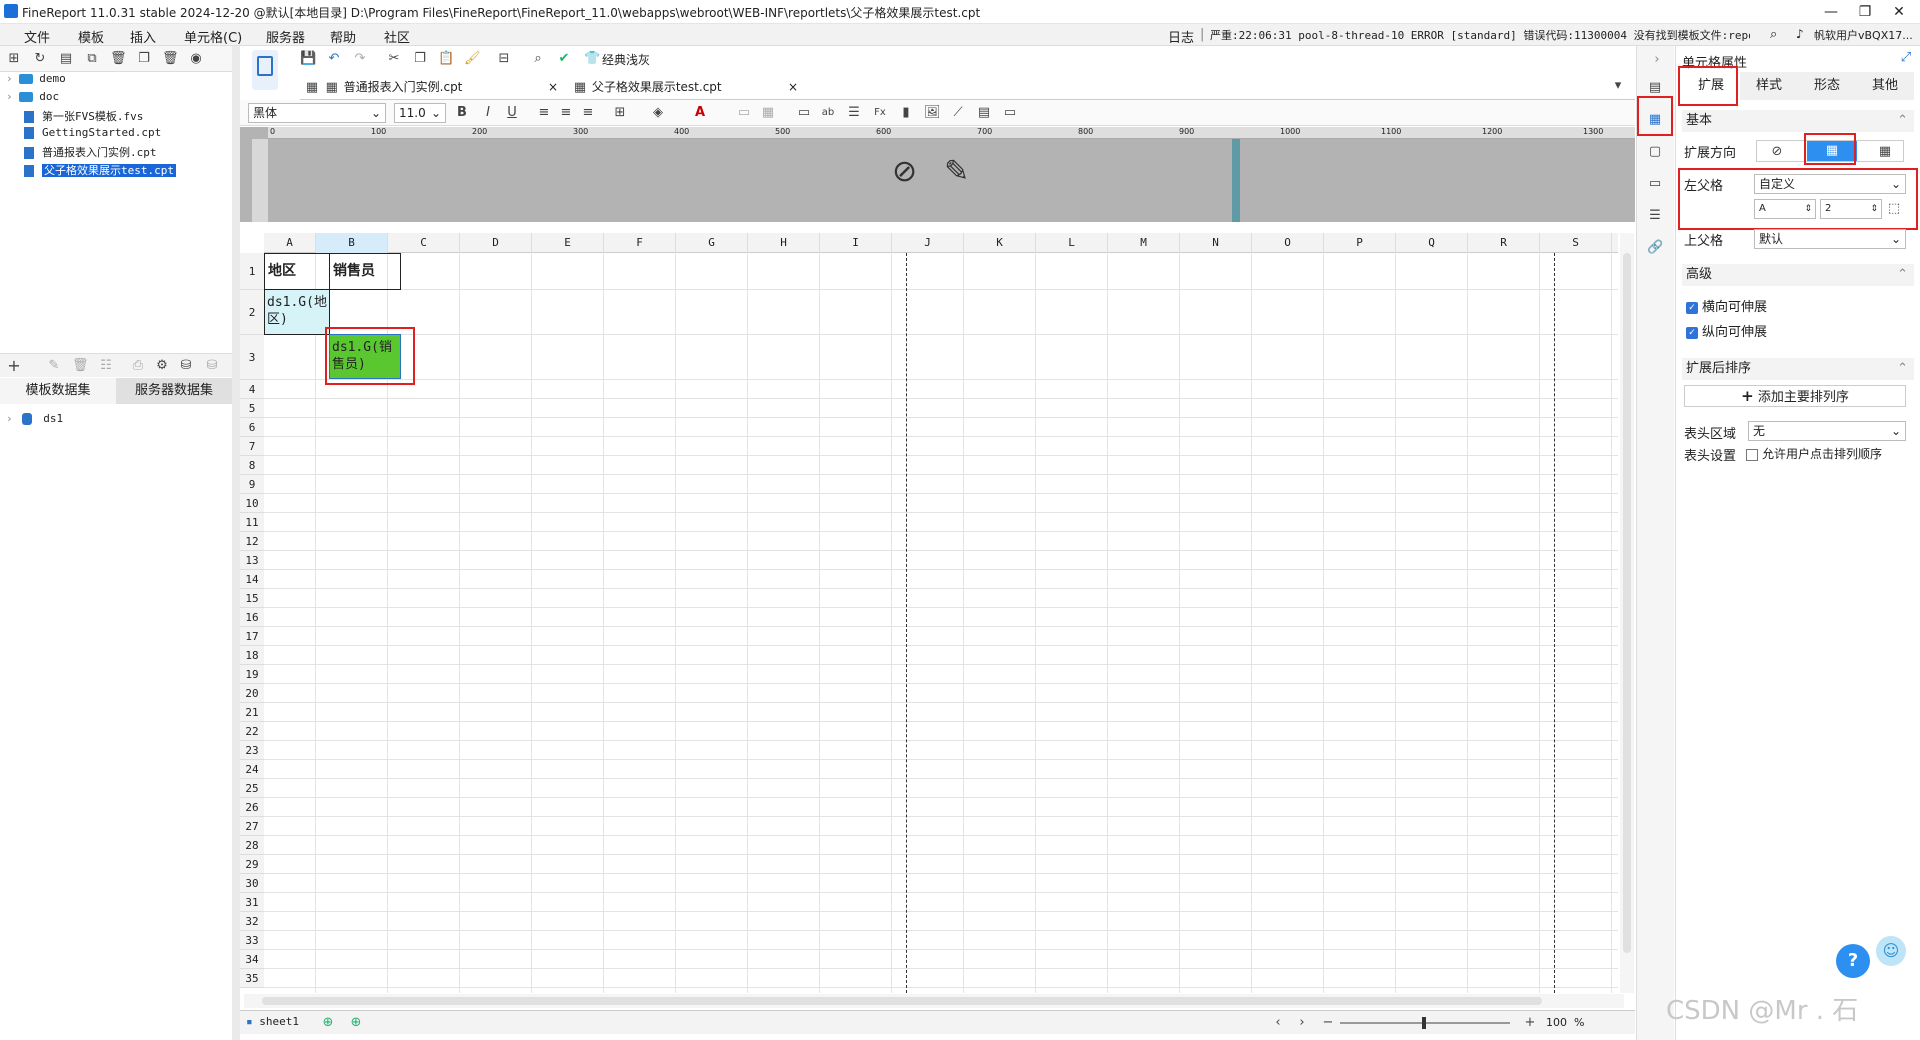  What do you see at coordinates (334, 59) in the screenshot?
I see `undo-icon: ↶` at bounding box center [334, 59].